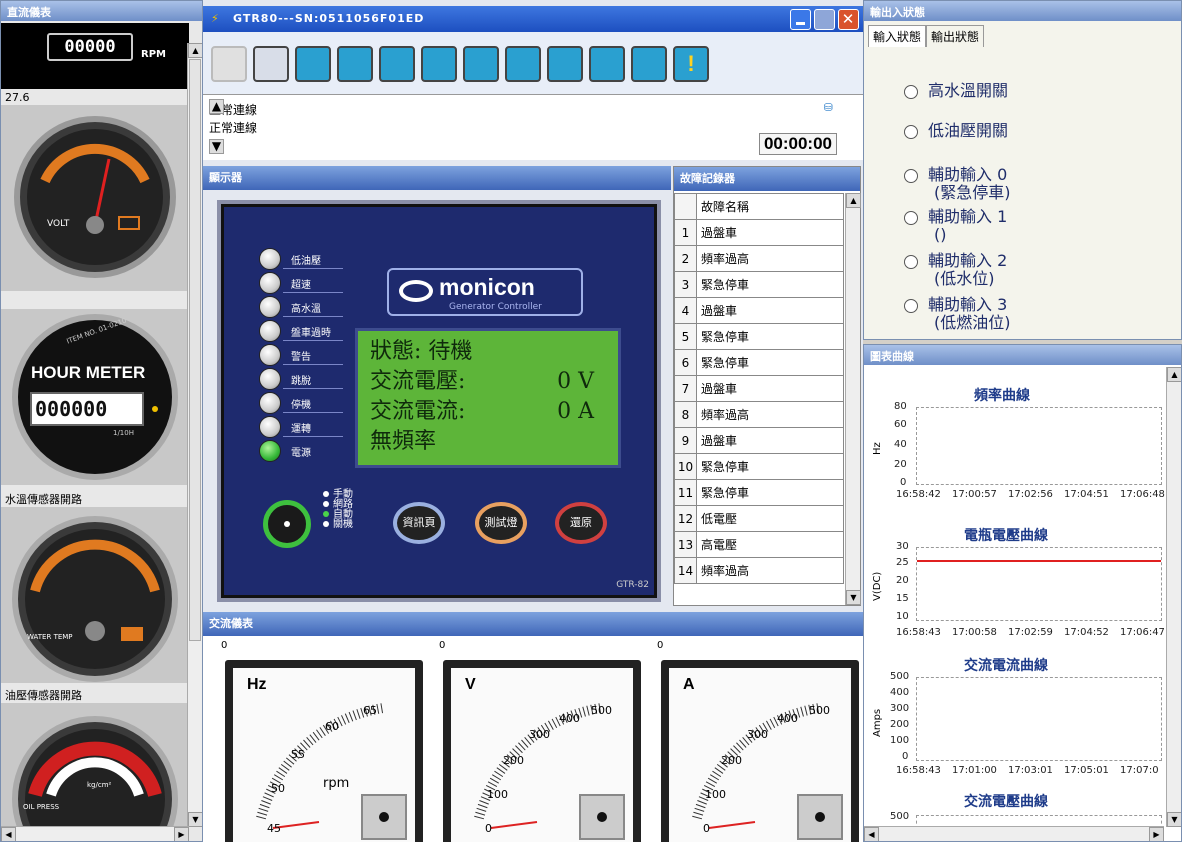 The width and height of the screenshot is (1182, 842). I want to click on minimize-button, so click(800, 19).